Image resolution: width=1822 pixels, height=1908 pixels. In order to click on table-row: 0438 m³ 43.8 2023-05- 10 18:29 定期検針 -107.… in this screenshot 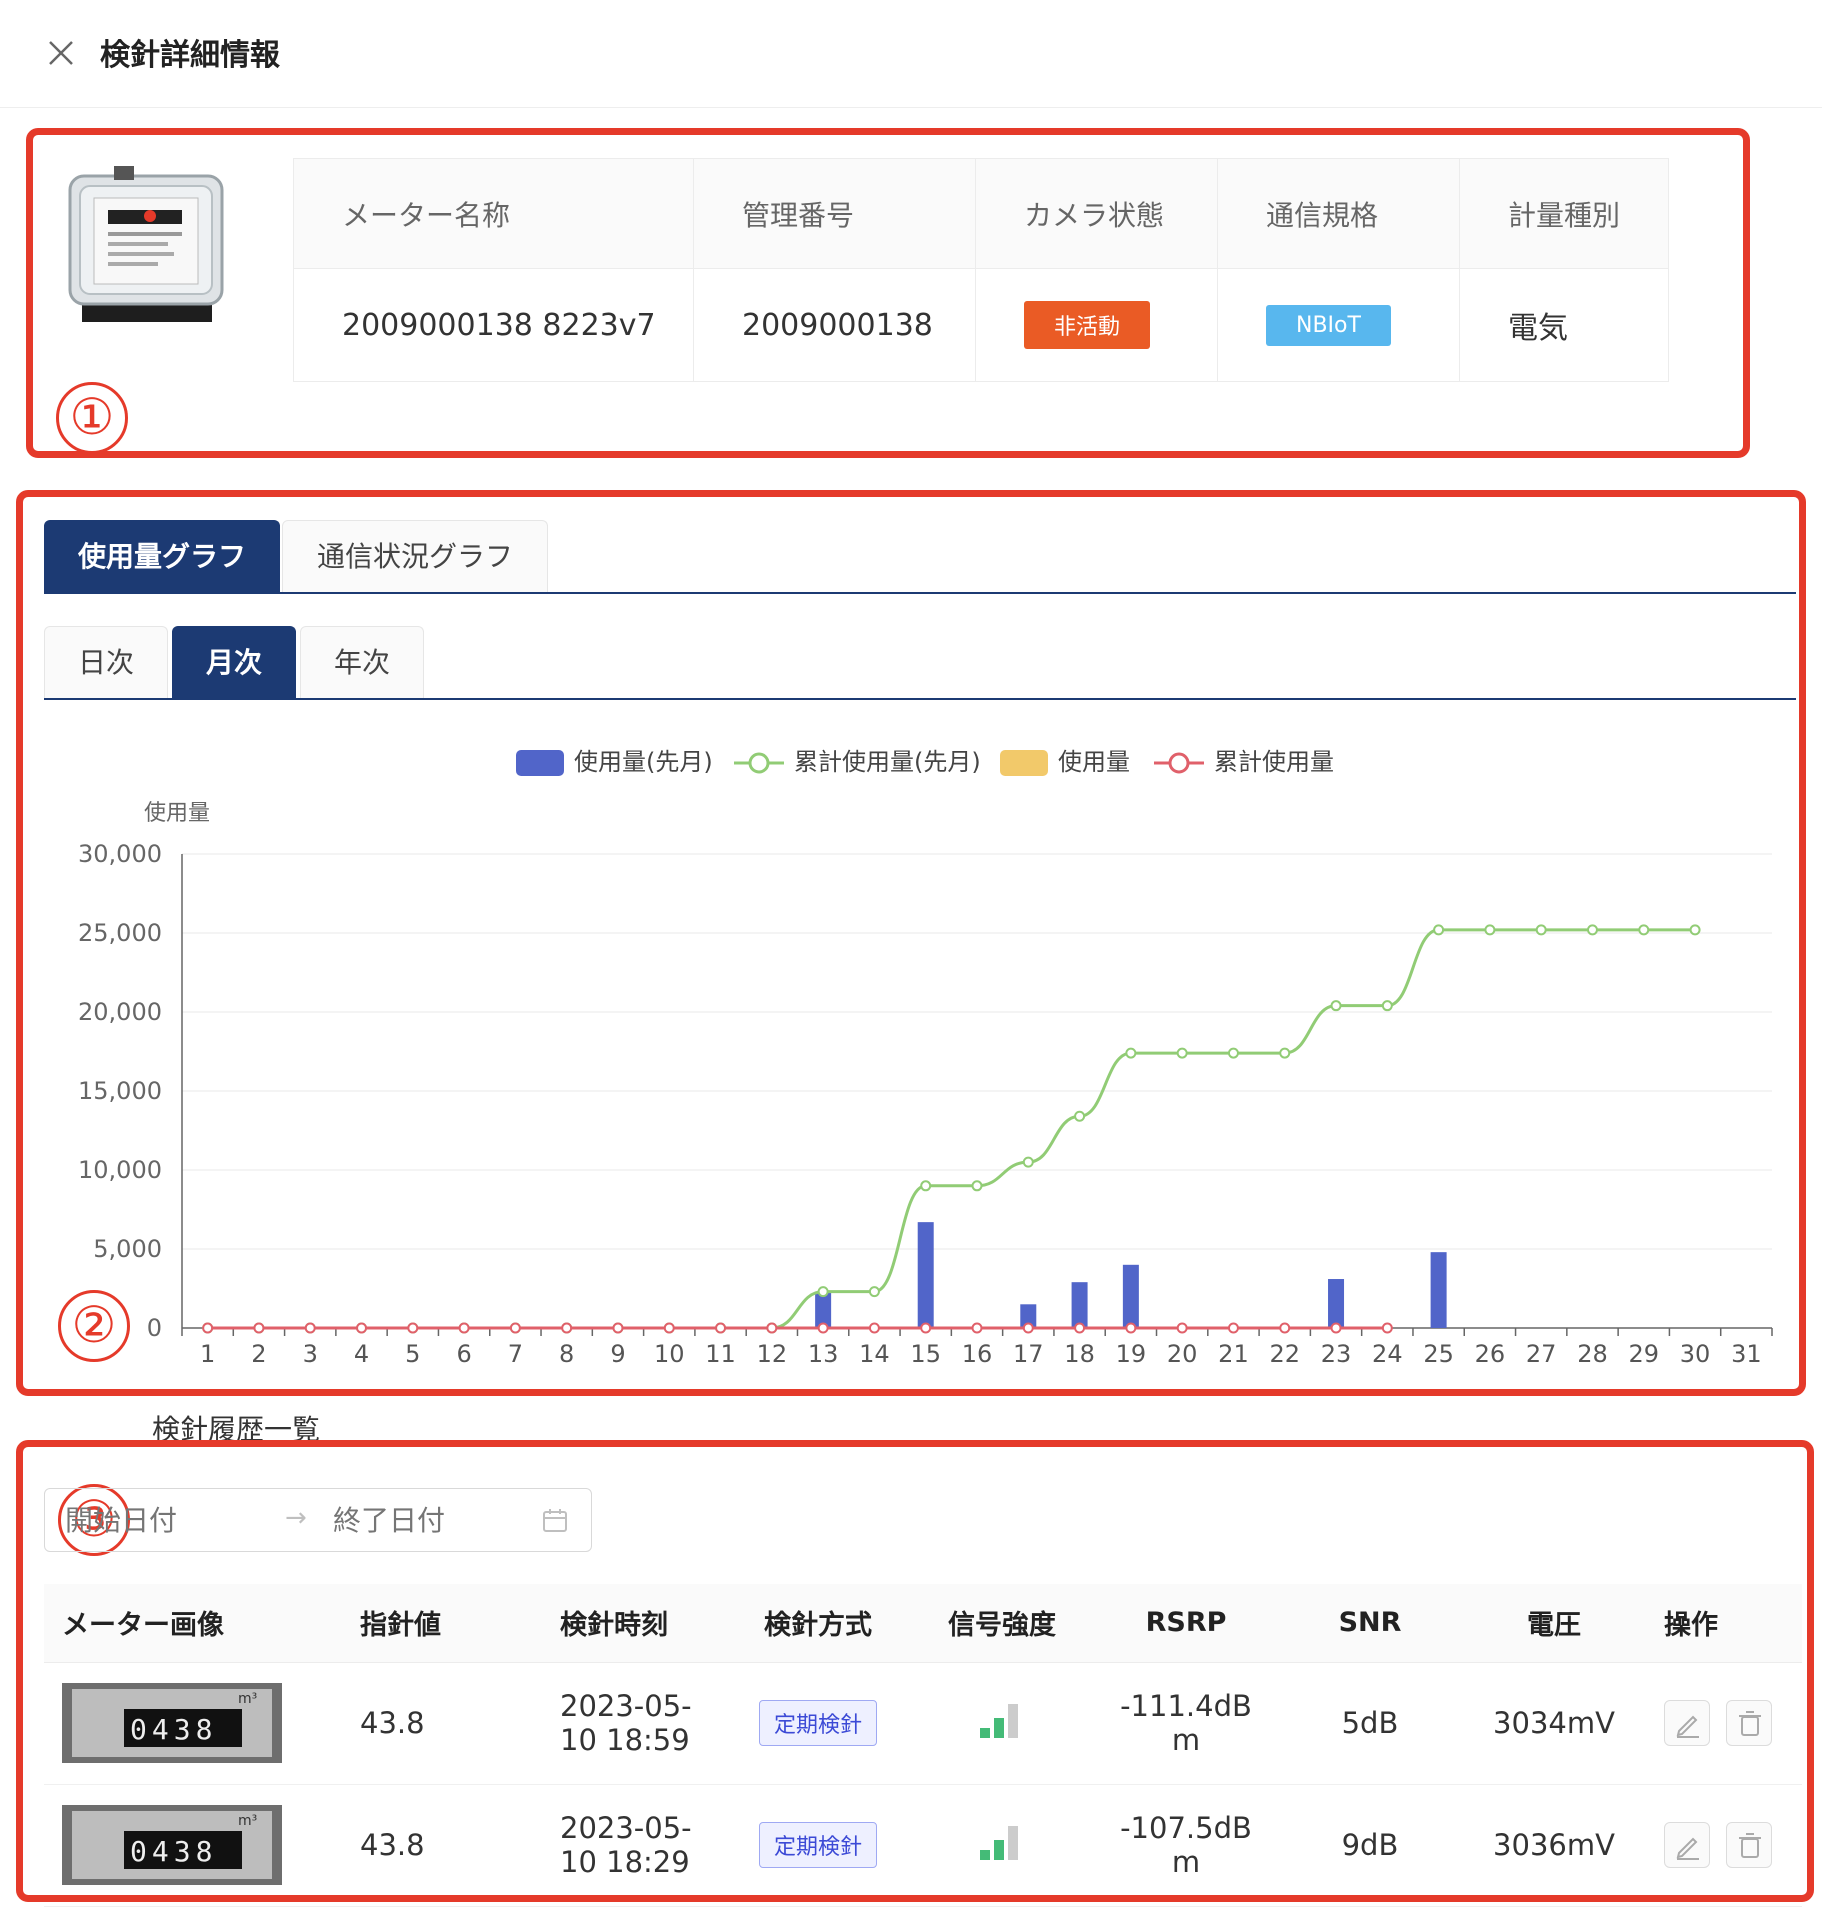, I will do `click(923, 1845)`.